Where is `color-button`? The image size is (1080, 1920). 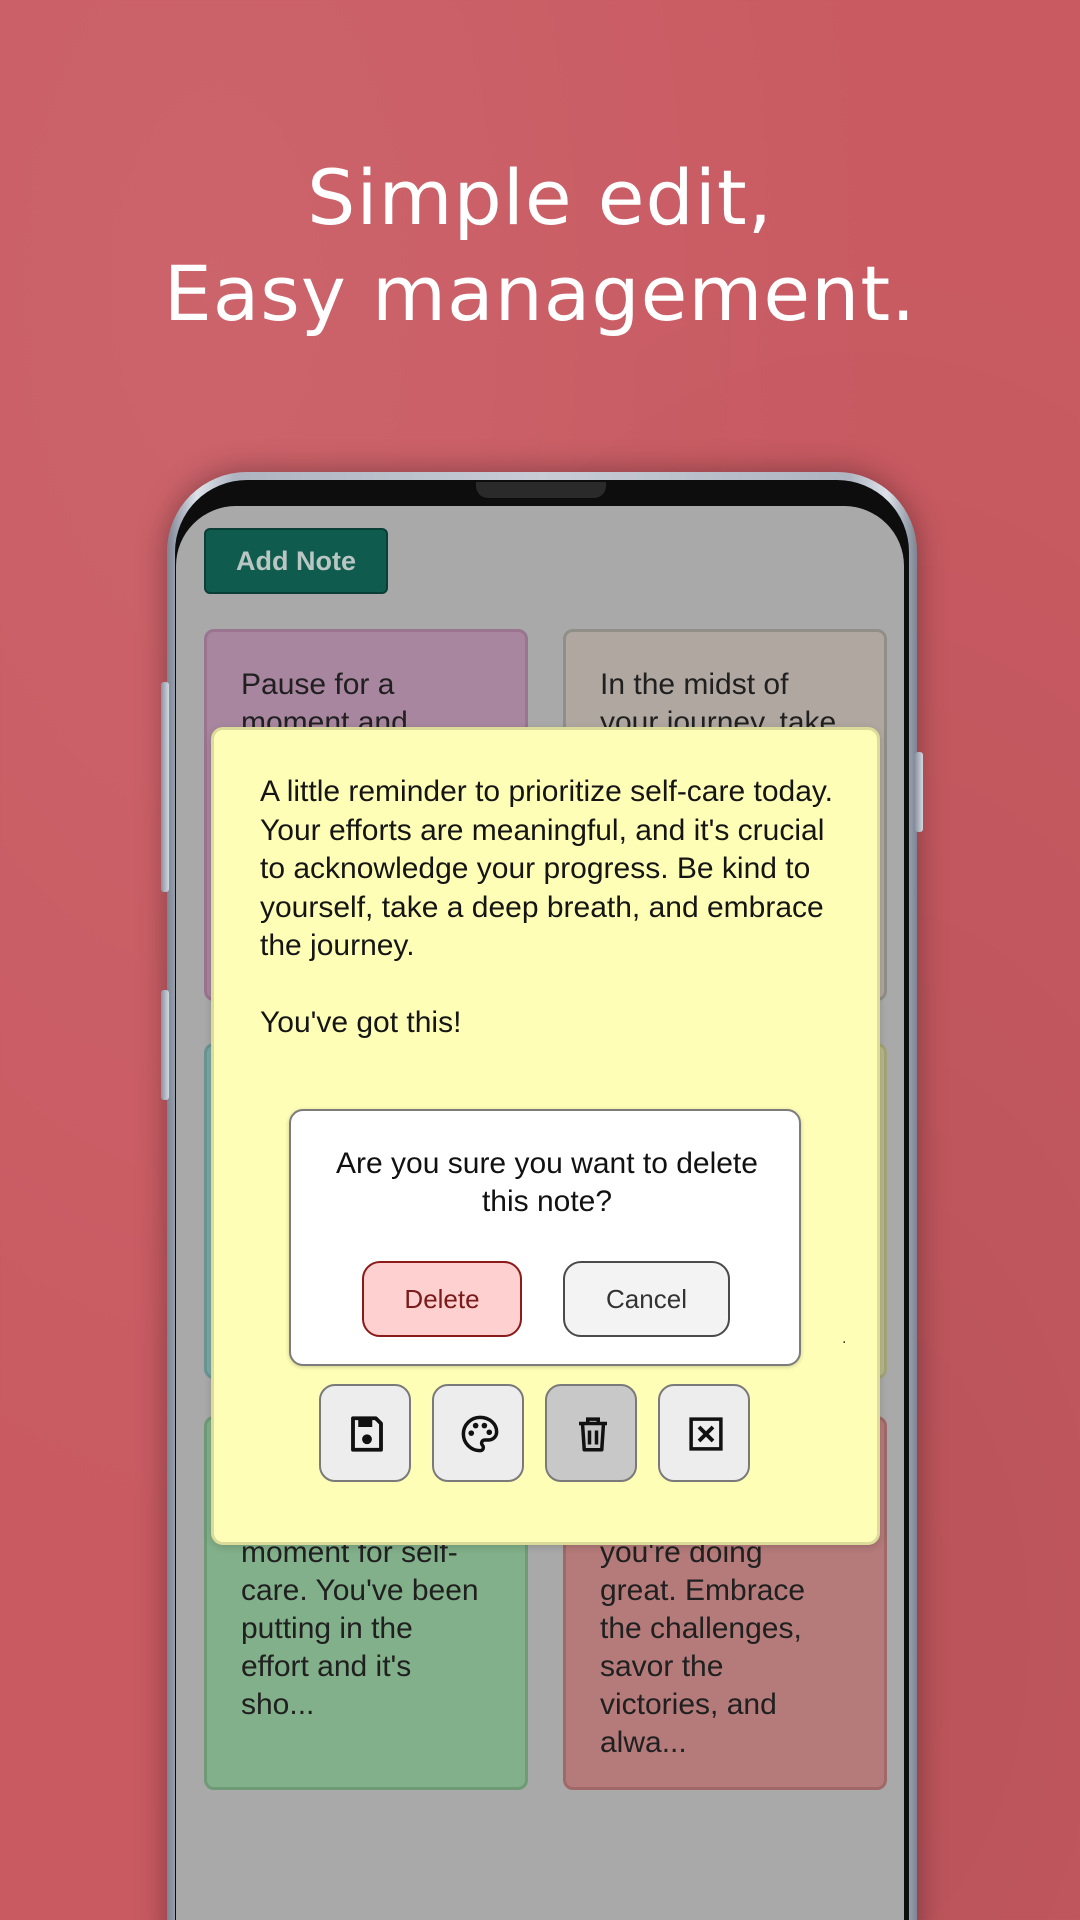
color-button is located at coordinates (478, 1433).